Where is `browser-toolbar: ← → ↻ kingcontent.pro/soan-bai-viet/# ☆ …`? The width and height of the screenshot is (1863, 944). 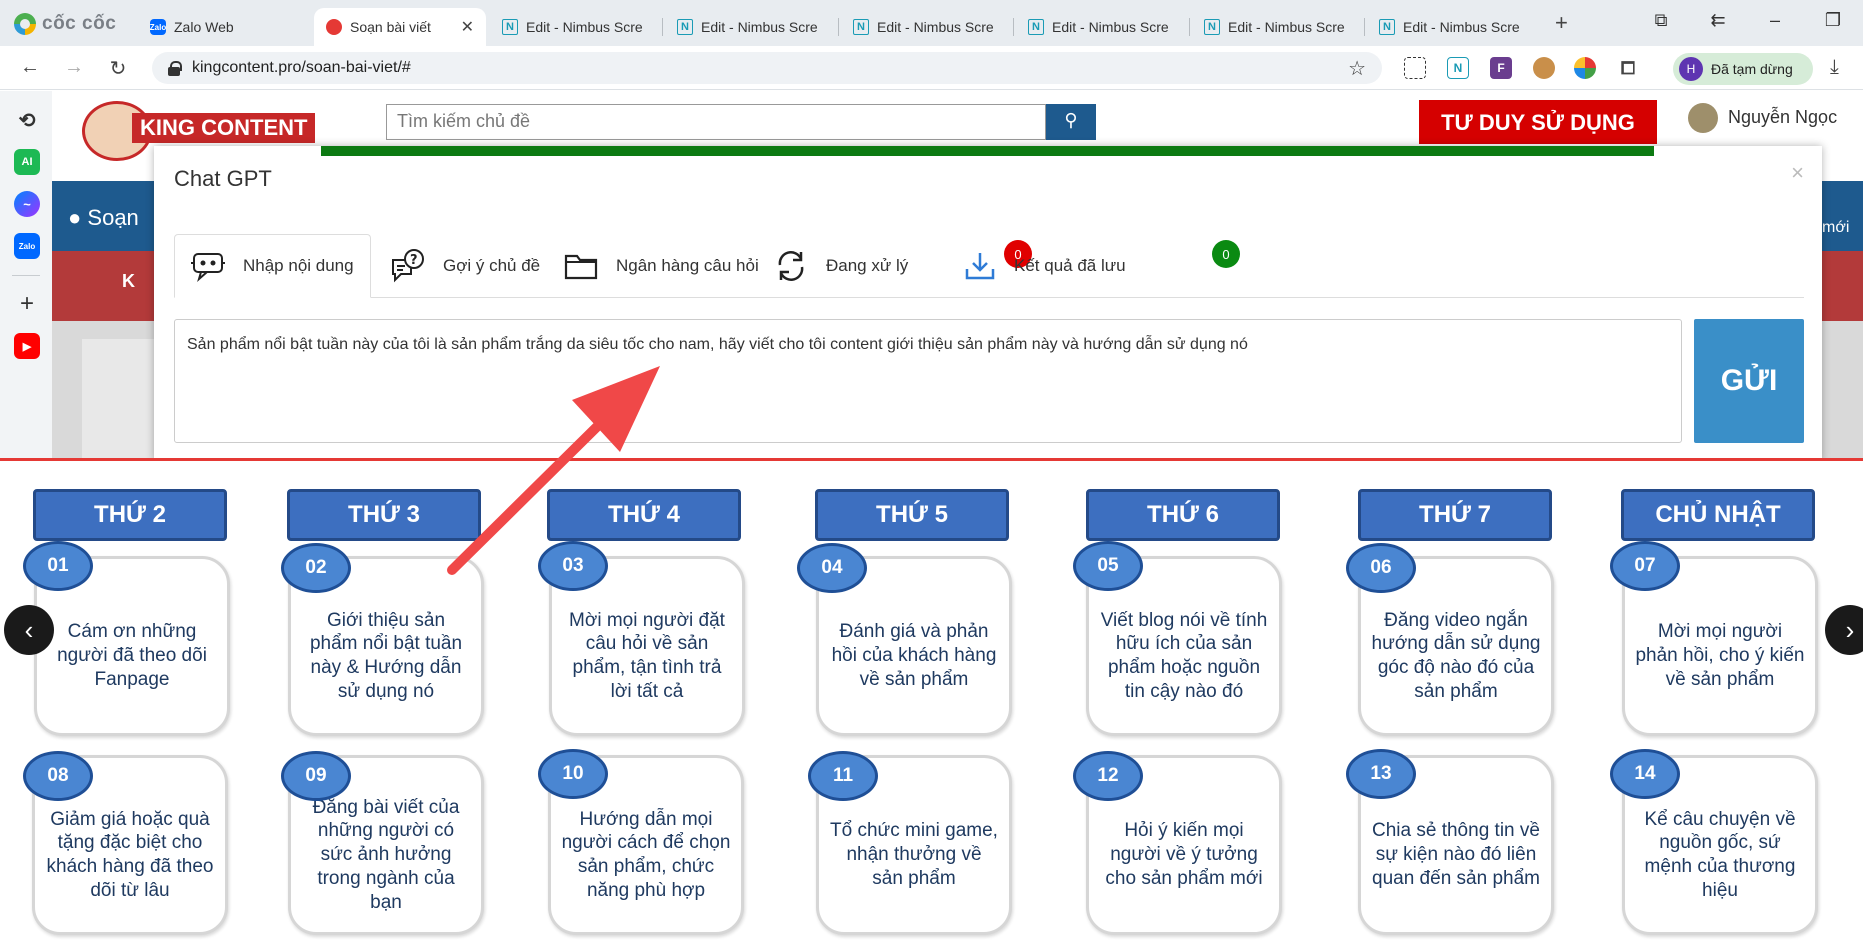 browser-toolbar: ← → ↻ kingcontent.pro/soan-bai-viet/# ☆ … is located at coordinates (931, 68).